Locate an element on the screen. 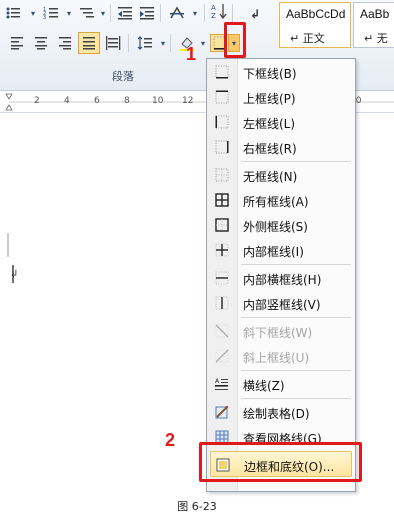 The width and height of the screenshot is (394, 517). distributed-icon is located at coordinates (113, 43).